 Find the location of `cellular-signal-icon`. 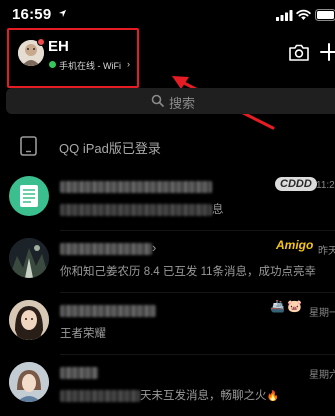

cellular-signal-icon is located at coordinates (284, 15).